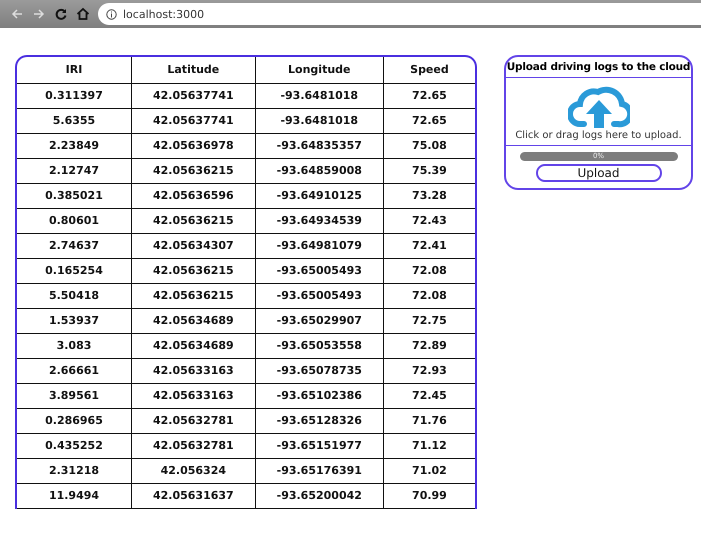 This screenshot has width=701, height=552. Describe the element at coordinates (194, 470) in the screenshot. I see `table-cell: 42.056324` at that location.